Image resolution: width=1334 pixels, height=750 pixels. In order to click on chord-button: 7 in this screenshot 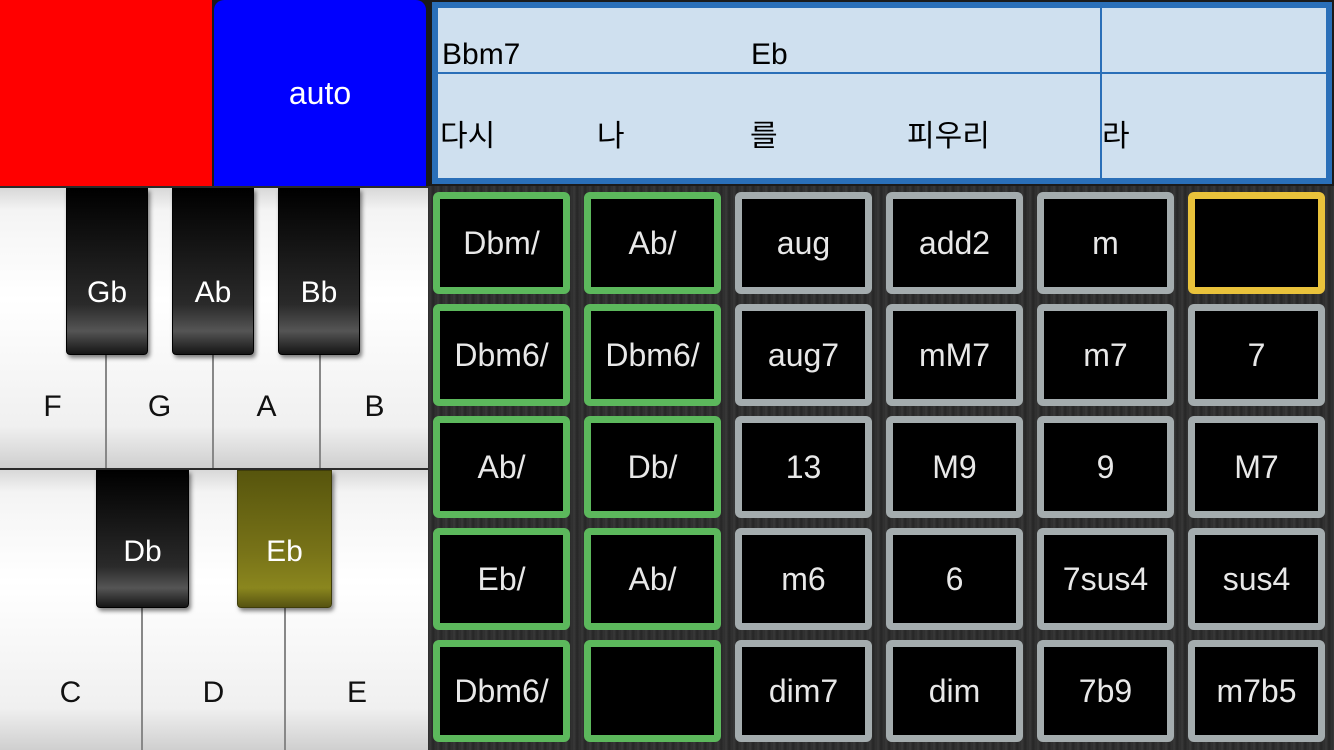, I will do `click(1256, 355)`.